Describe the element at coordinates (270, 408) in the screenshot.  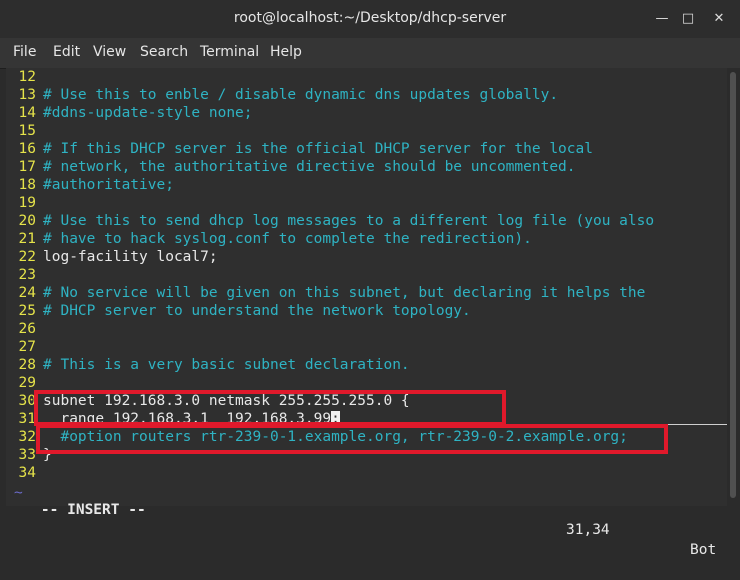
I see `highlight-box-subnet` at that location.